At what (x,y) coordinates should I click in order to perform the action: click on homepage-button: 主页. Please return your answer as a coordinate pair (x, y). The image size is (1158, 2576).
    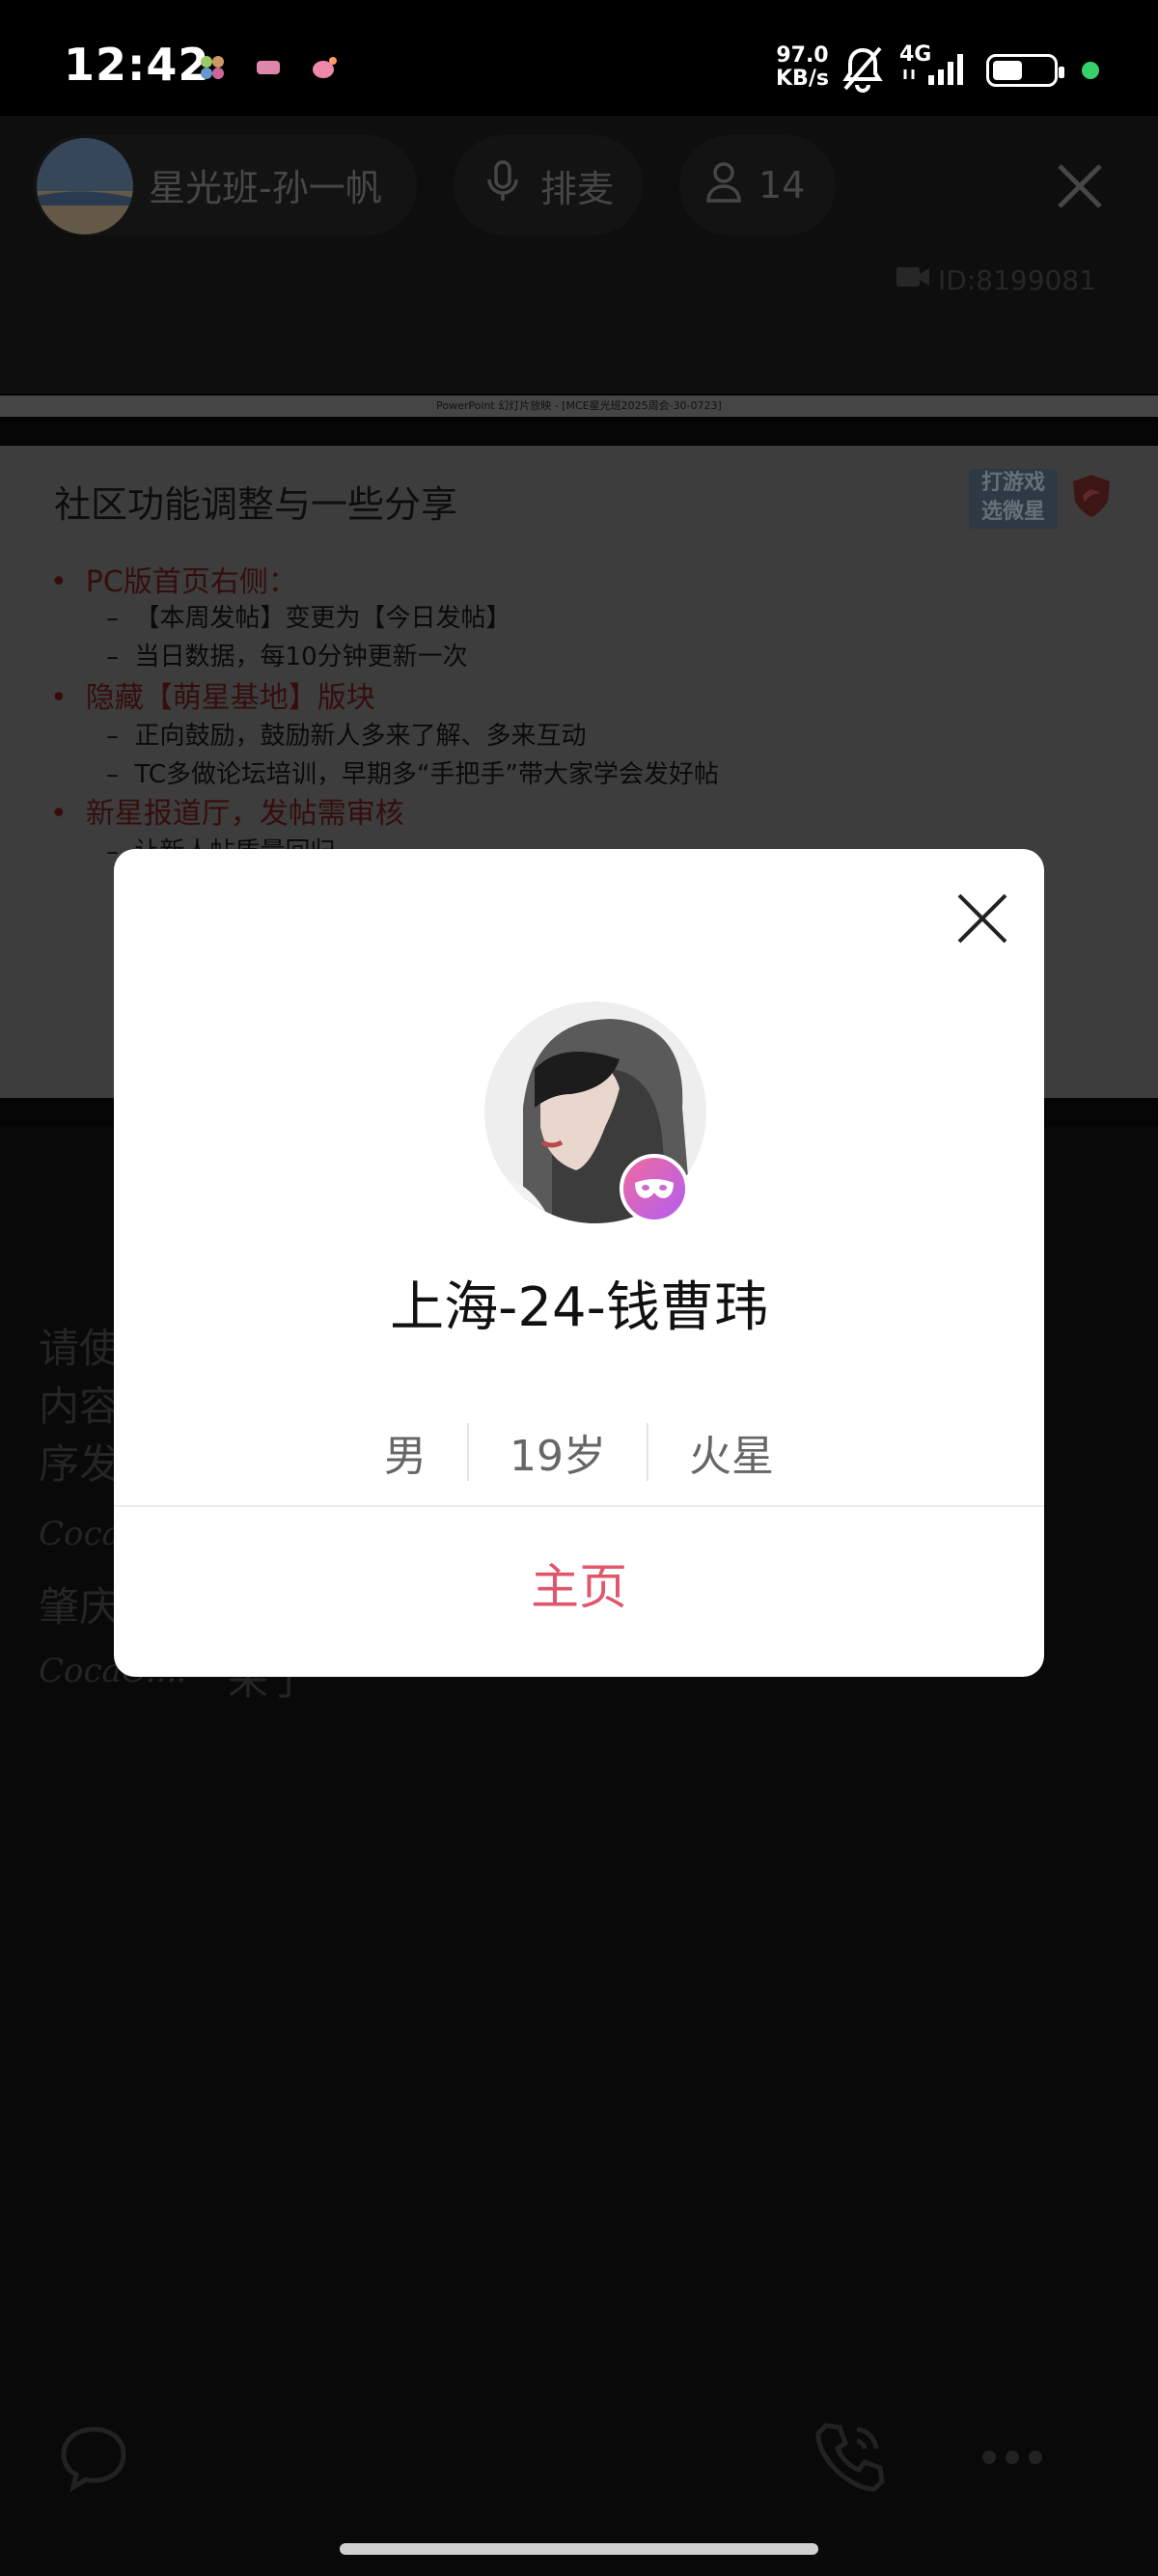
    Looking at the image, I should click on (579, 1587).